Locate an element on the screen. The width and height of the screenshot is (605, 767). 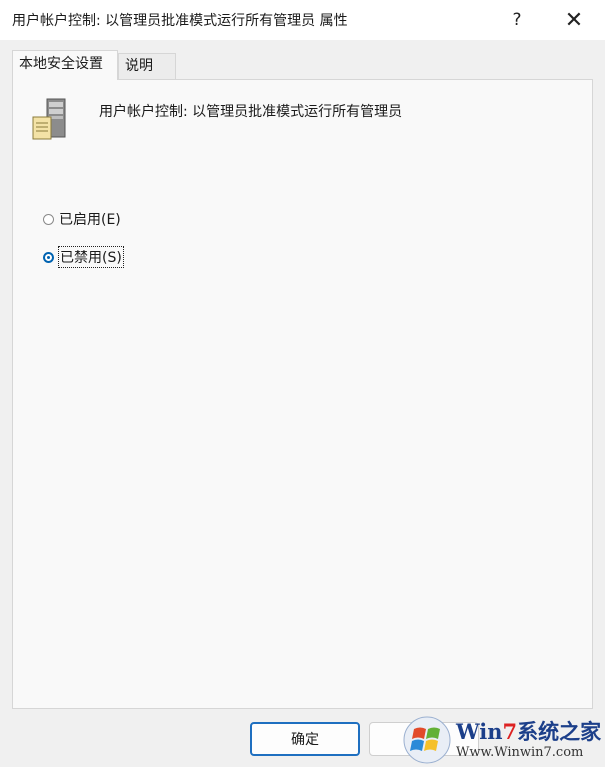
help-button: ? is located at coordinates (517, 20).